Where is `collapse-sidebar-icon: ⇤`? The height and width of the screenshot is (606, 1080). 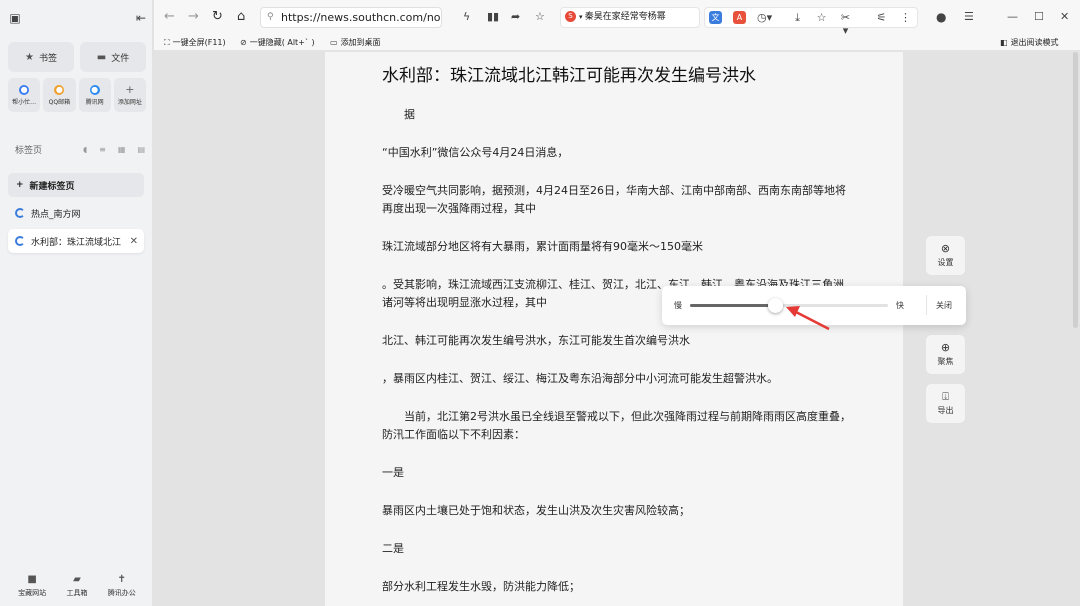
collapse-sidebar-icon: ⇤ is located at coordinates (141, 18).